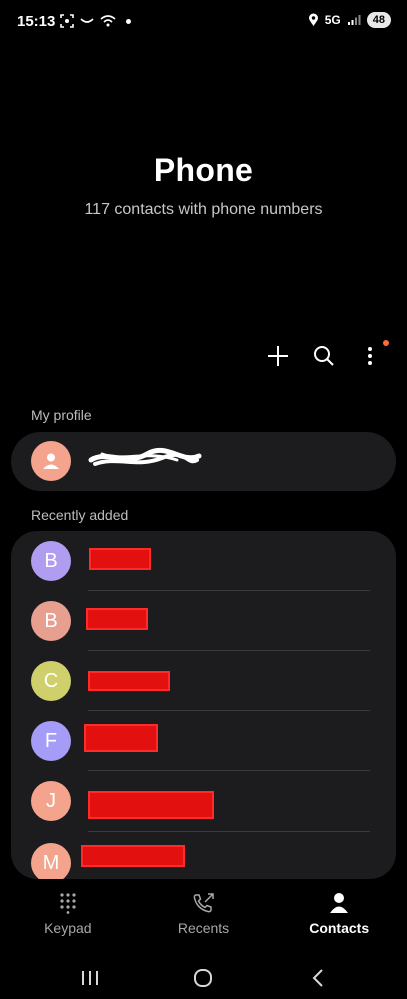 Image resolution: width=407 pixels, height=999 pixels. Describe the element at coordinates (339, 903) in the screenshot. I see `contacts-icon` at that location.